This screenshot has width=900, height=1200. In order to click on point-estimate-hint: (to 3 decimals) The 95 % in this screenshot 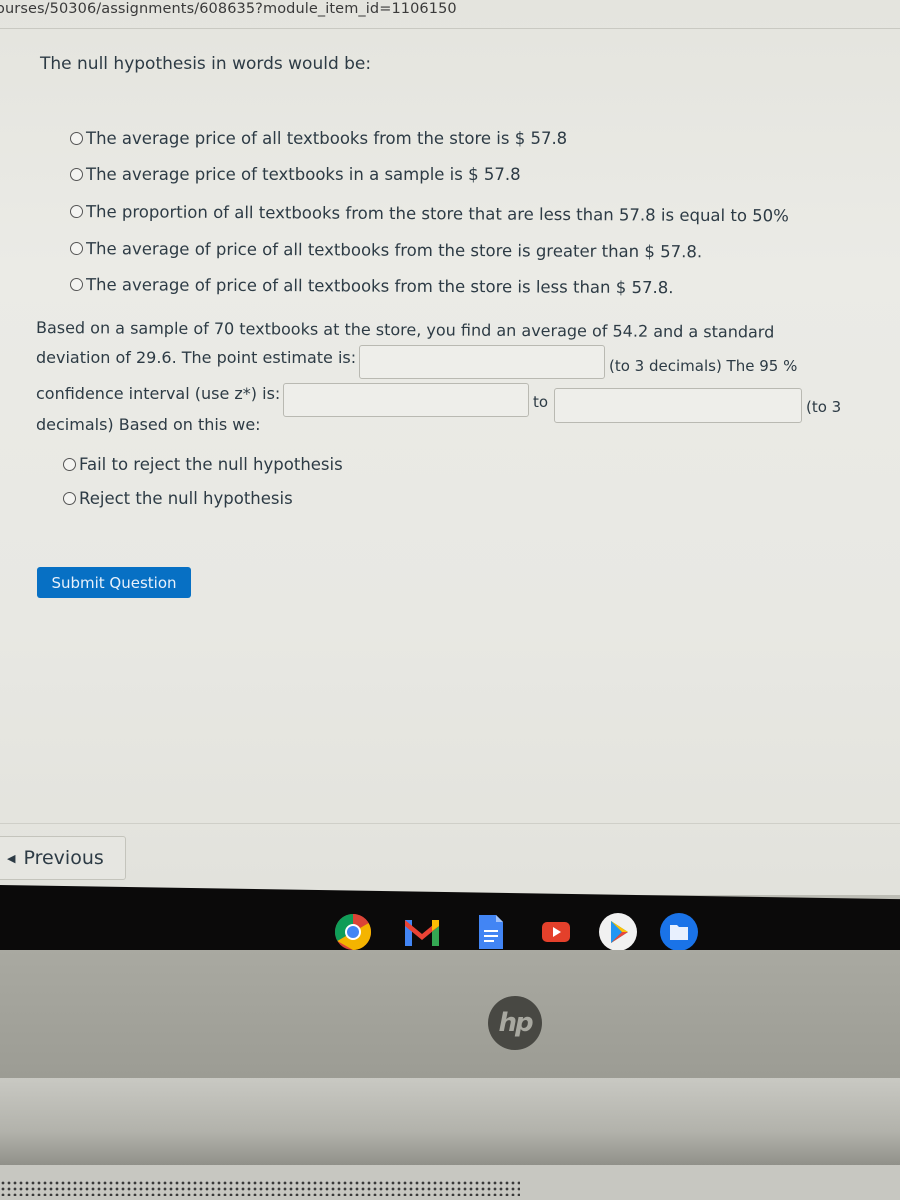, I will do `click(703, 366)`.